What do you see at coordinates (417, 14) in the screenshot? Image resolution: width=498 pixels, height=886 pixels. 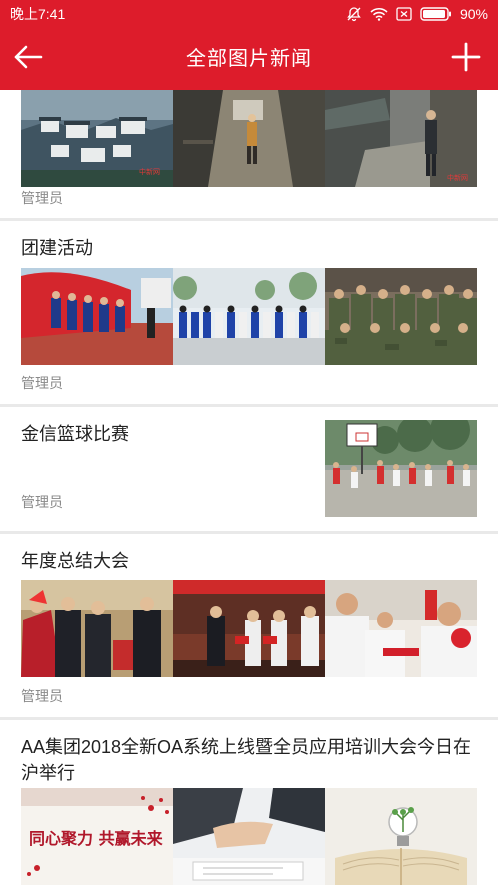 I see `status-icons: 90%` at bounding box center [417, 14].